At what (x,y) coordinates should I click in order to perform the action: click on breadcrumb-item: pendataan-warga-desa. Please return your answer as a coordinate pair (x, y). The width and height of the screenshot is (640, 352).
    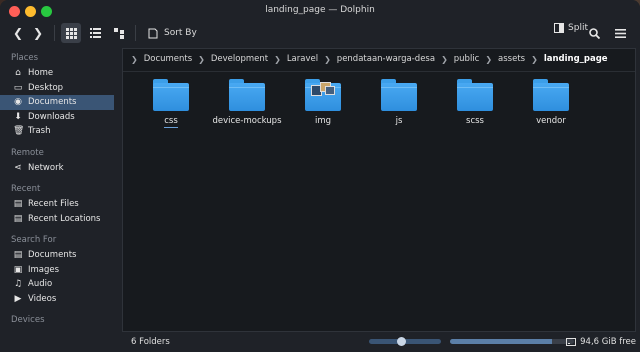
    Looking at the image, I should click on (386, 59).